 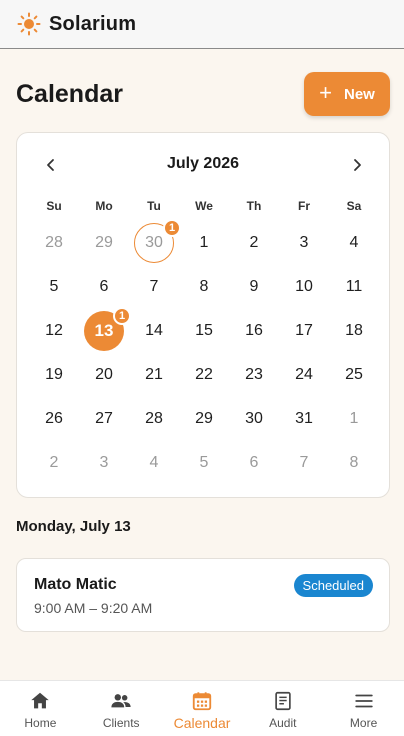 I want to click on day-number: 7, so click(x=304, y=462).